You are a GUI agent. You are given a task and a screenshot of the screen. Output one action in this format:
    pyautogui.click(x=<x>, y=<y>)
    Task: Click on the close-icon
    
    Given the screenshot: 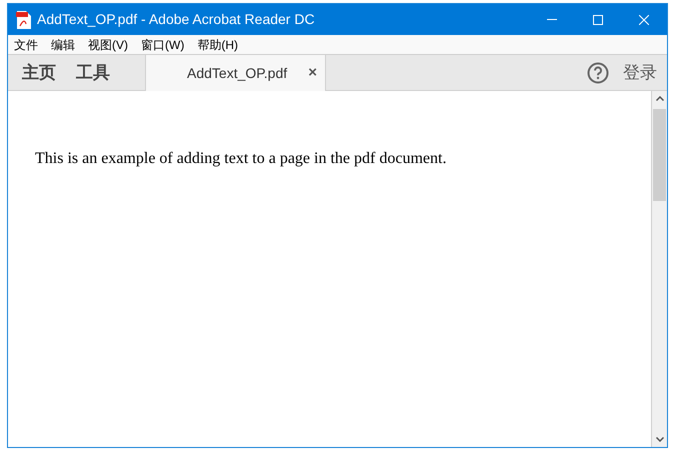 What is the action you would take?
    pyautogui.click(x=644, y=19)
    